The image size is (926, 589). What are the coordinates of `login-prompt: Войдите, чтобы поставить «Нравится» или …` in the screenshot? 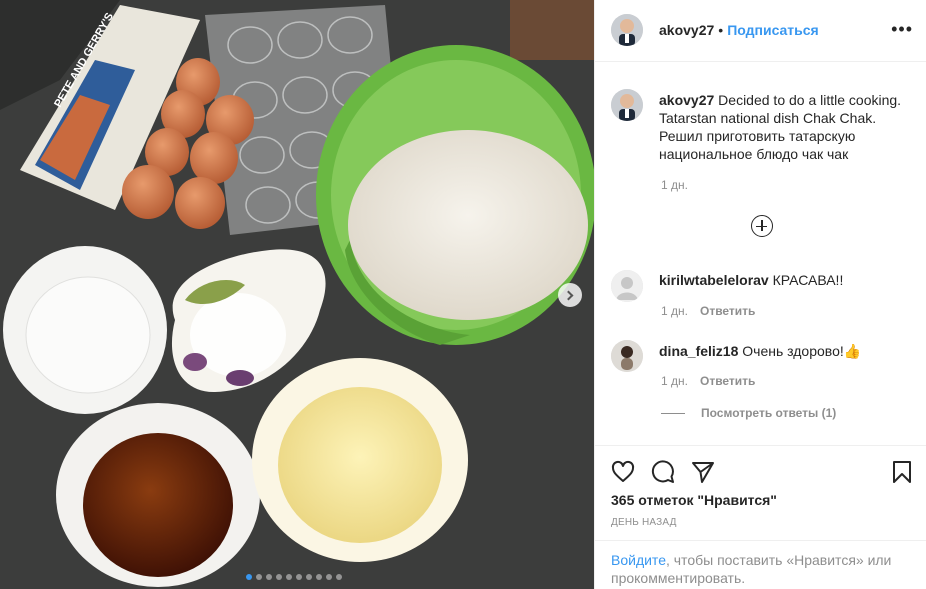 It's located at (760, 564).